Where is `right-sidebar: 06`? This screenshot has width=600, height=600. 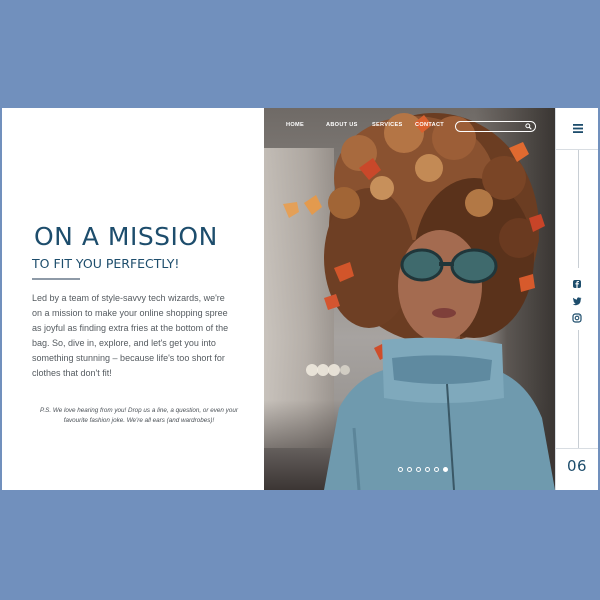 right-sidebar: 06 is located at coordinates (576, 299).